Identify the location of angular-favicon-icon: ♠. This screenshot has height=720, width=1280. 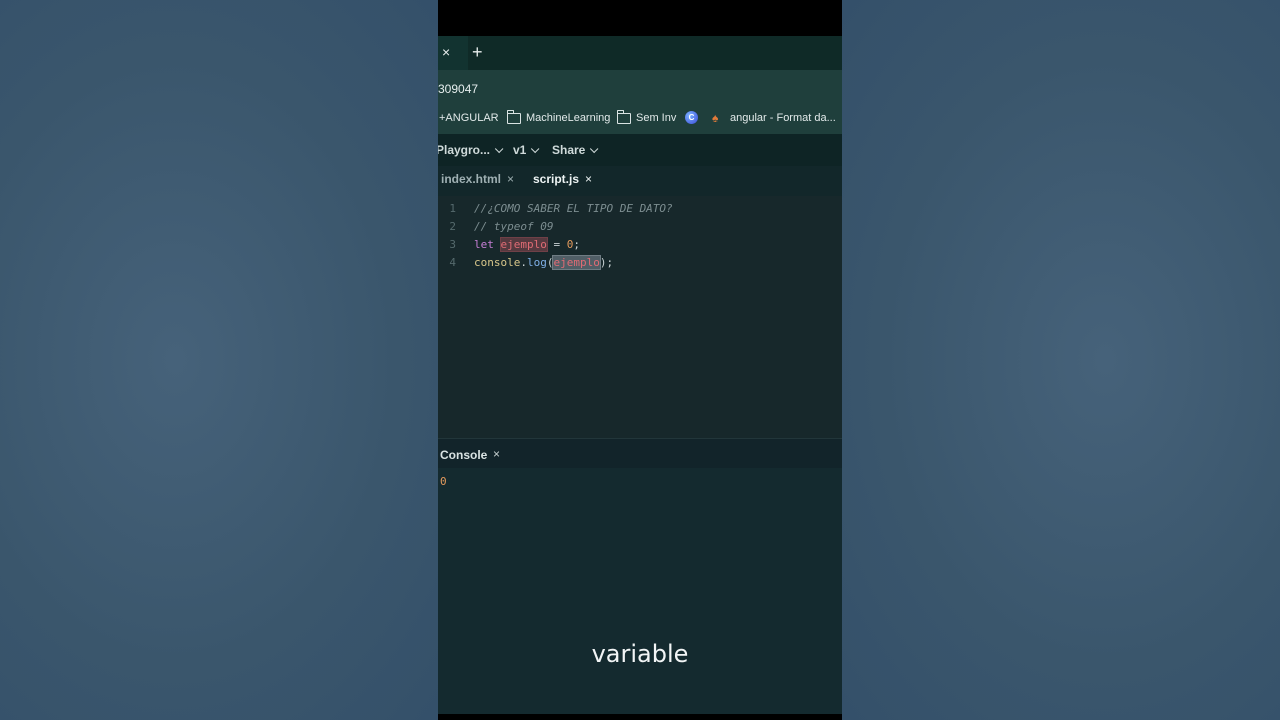
(715, 118).